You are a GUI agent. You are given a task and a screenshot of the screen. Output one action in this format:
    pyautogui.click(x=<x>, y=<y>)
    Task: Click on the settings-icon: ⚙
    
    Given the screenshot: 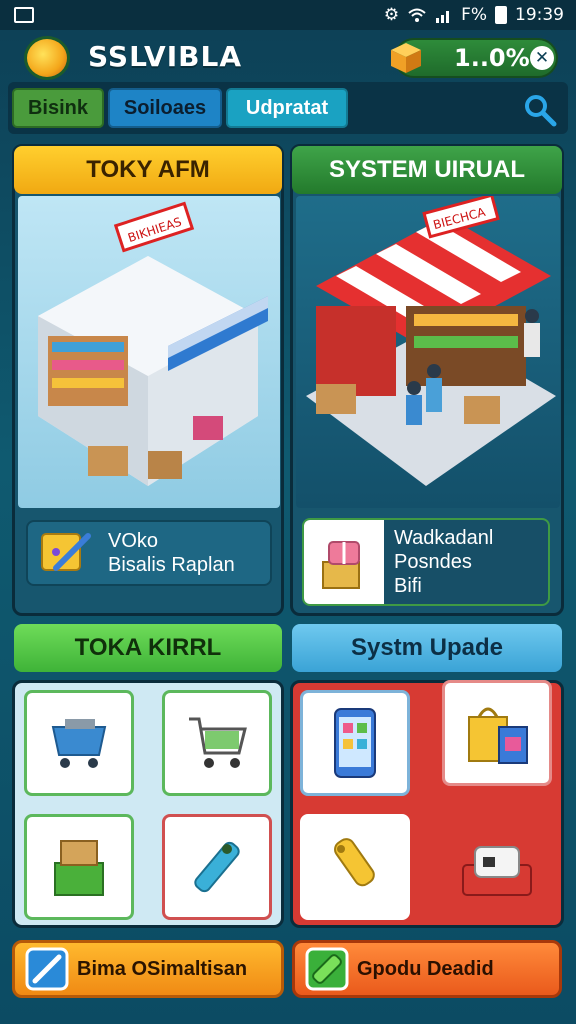 What is the action you would take?
    pyautogui.click(x=391, y=15)
    